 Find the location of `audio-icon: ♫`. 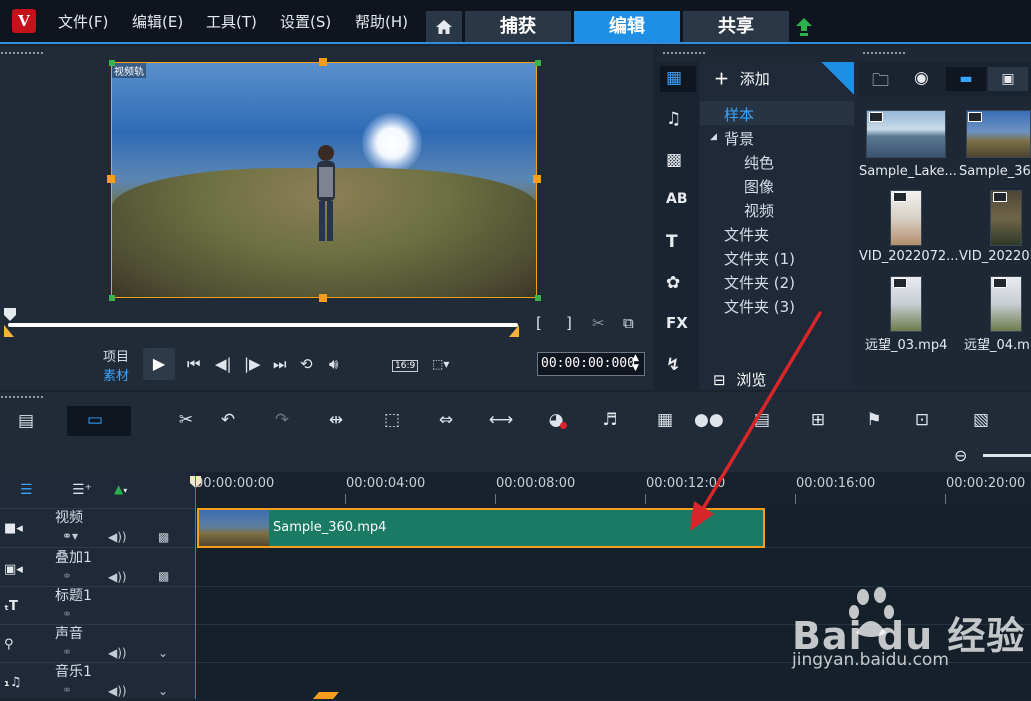

audio-icon: ♫ is located at coordinates (673, 119).